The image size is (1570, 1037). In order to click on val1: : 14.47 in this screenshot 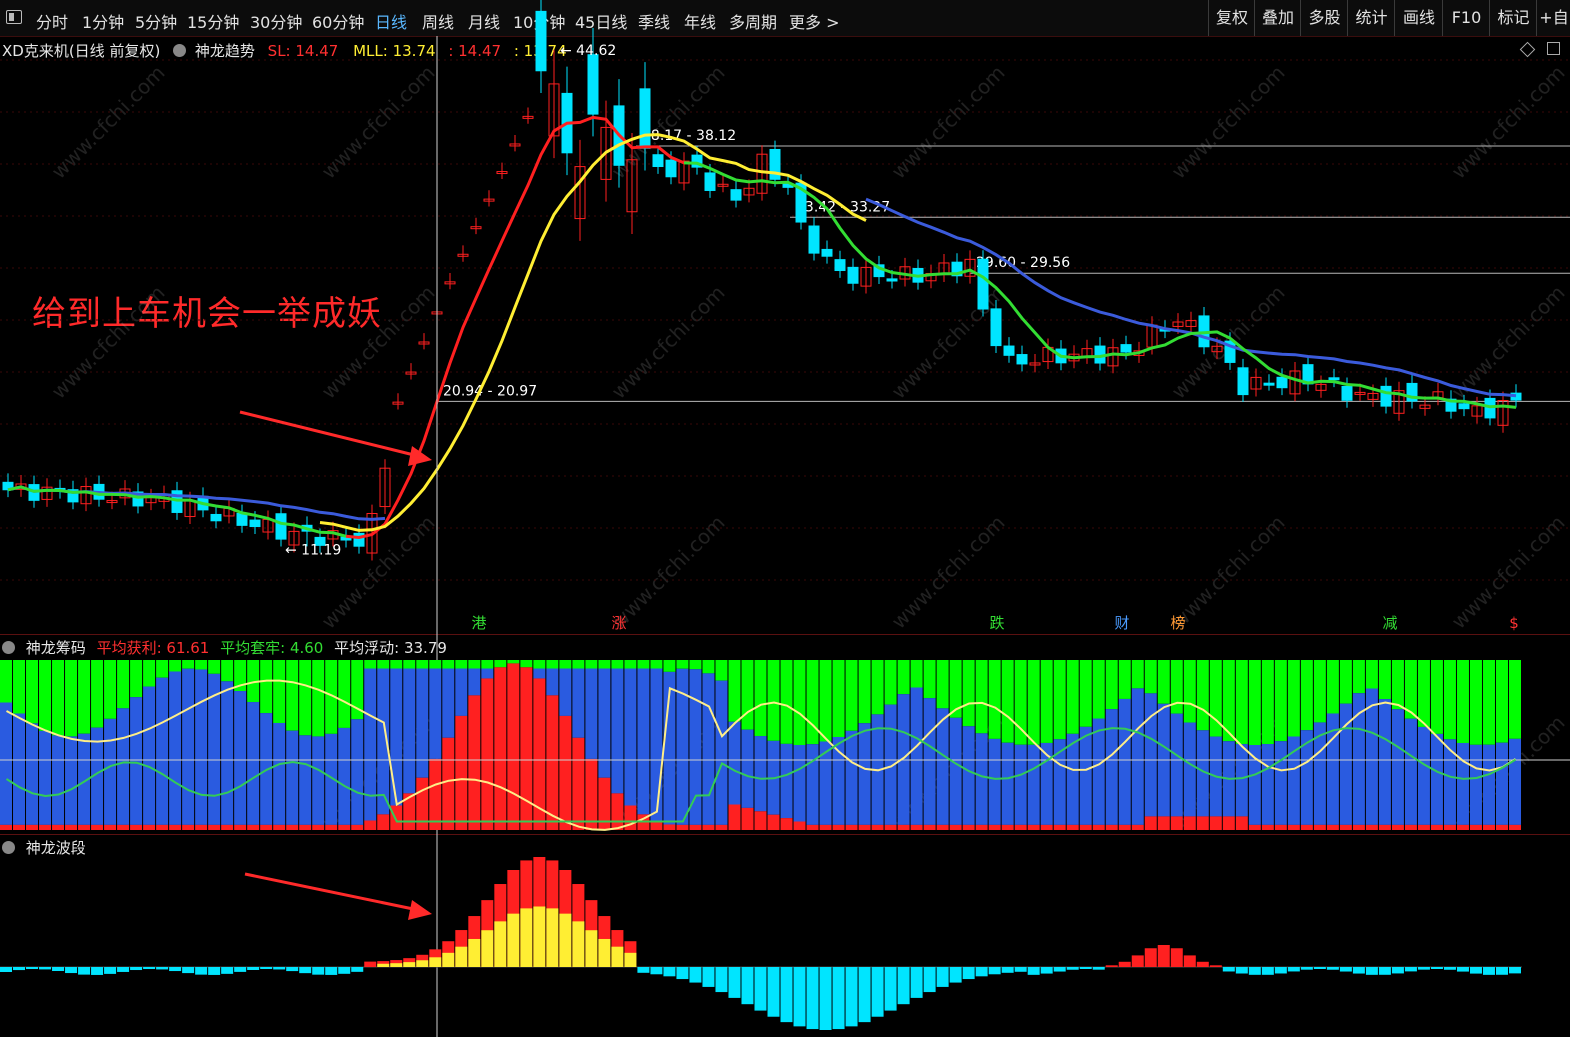, I will do `click(475, 51)`.